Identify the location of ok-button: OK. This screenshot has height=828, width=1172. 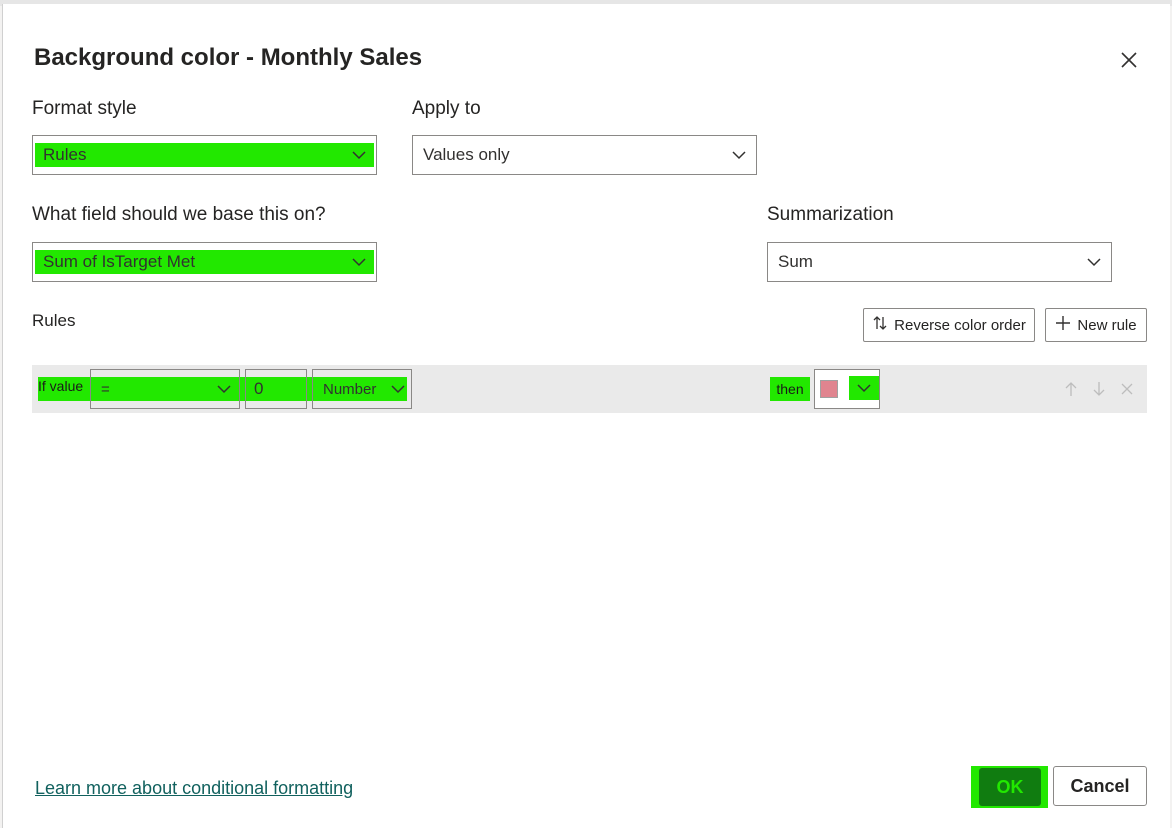
(1010, 787).